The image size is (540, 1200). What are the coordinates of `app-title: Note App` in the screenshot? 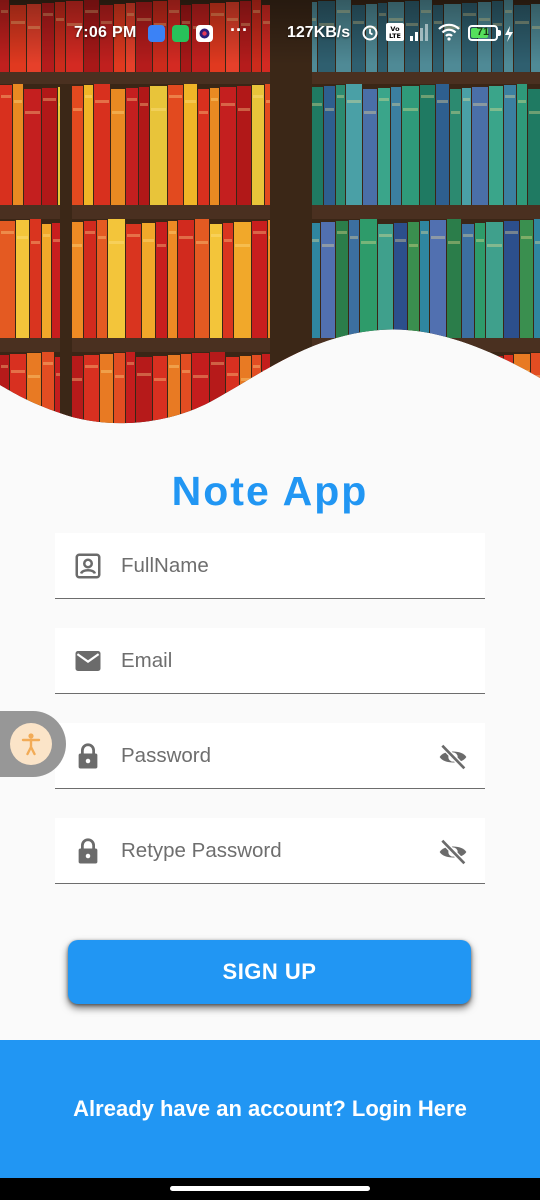 It's located at (270, 491).